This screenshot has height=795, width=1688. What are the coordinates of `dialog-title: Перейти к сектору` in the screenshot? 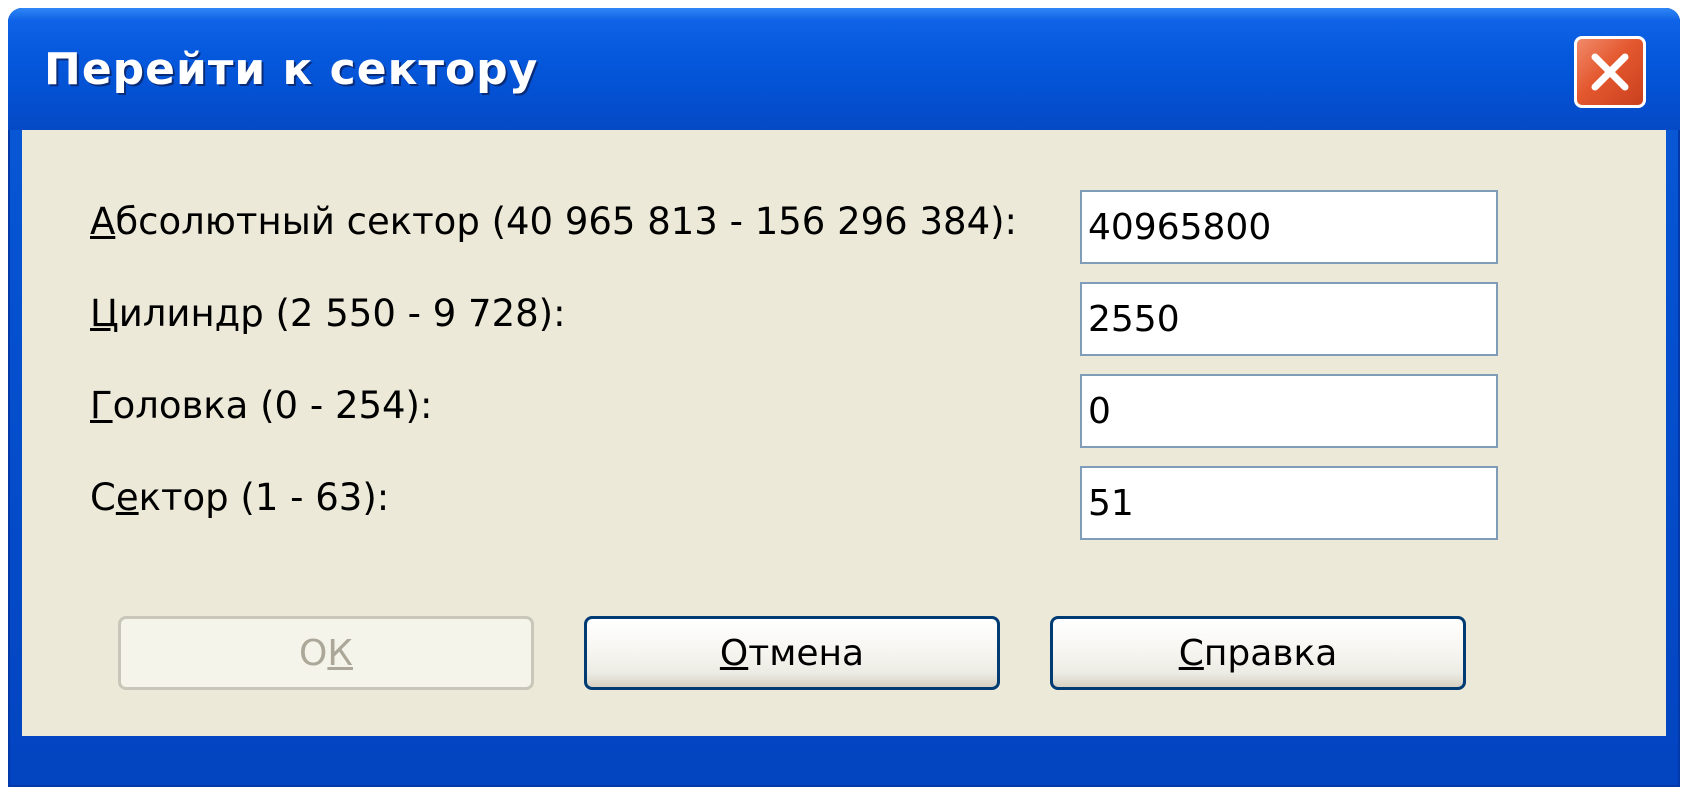 It's located at (291, 69).